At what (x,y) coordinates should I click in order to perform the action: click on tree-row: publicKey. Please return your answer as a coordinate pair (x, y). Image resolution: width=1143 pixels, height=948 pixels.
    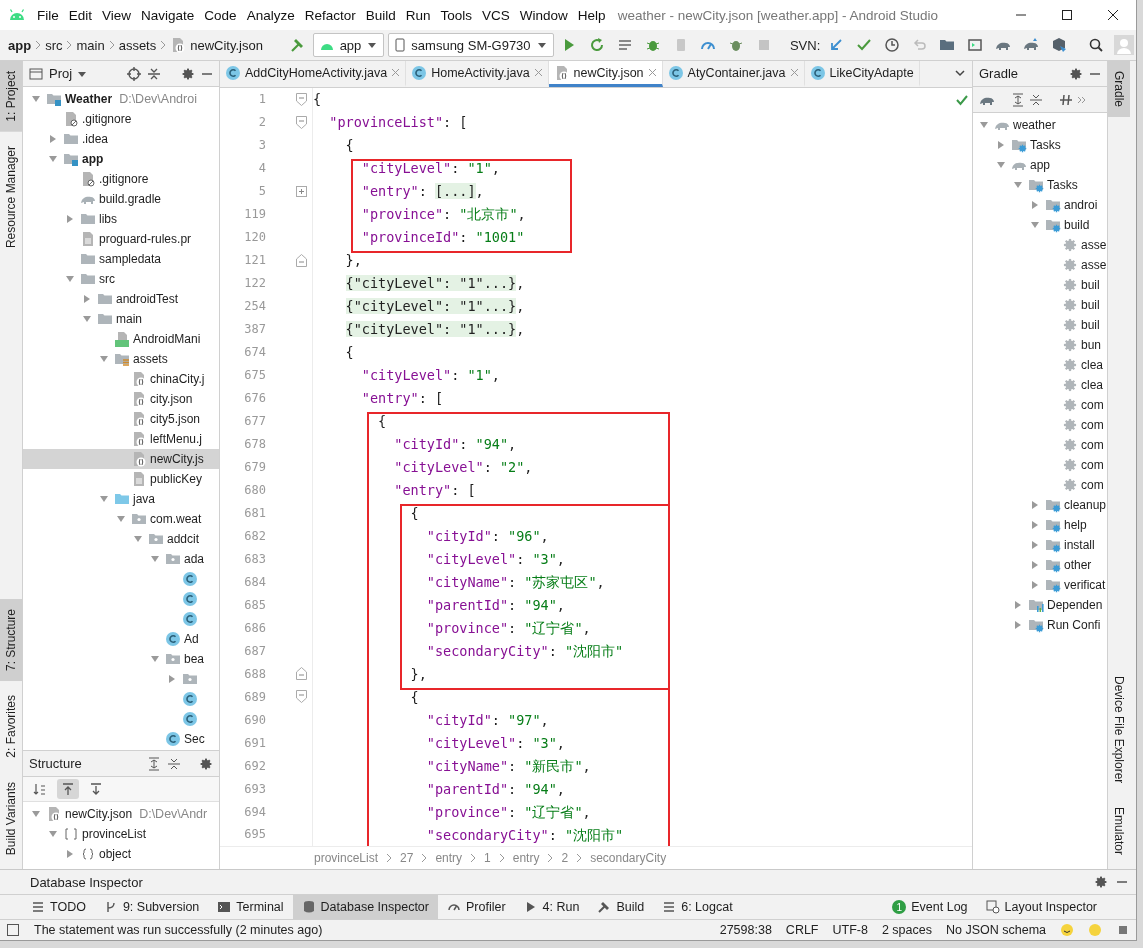
    Looking at the image, I should click on (121, 479).